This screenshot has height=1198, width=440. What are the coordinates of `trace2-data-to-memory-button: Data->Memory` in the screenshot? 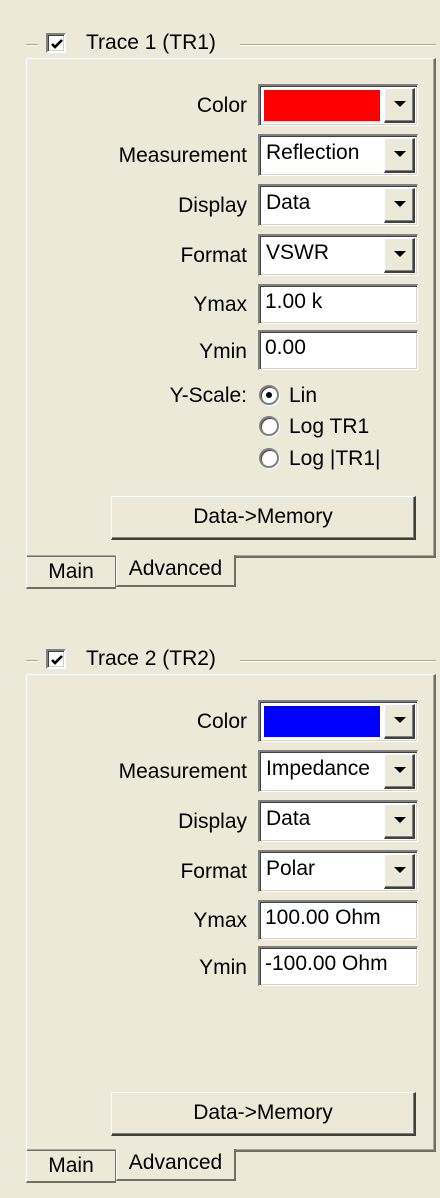 It's located at (263, 1114).